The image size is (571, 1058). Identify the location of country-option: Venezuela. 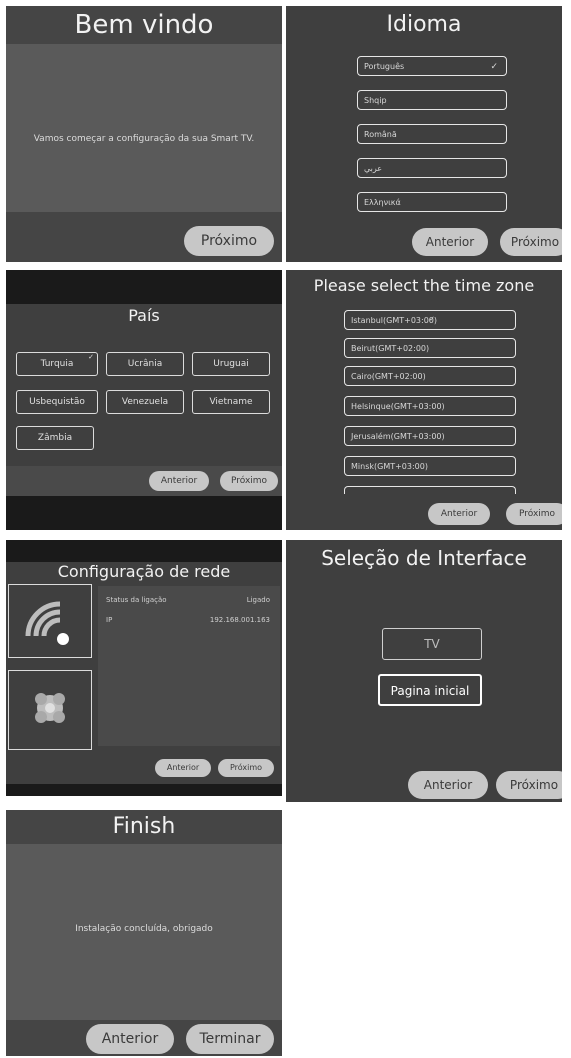
(145, 402).